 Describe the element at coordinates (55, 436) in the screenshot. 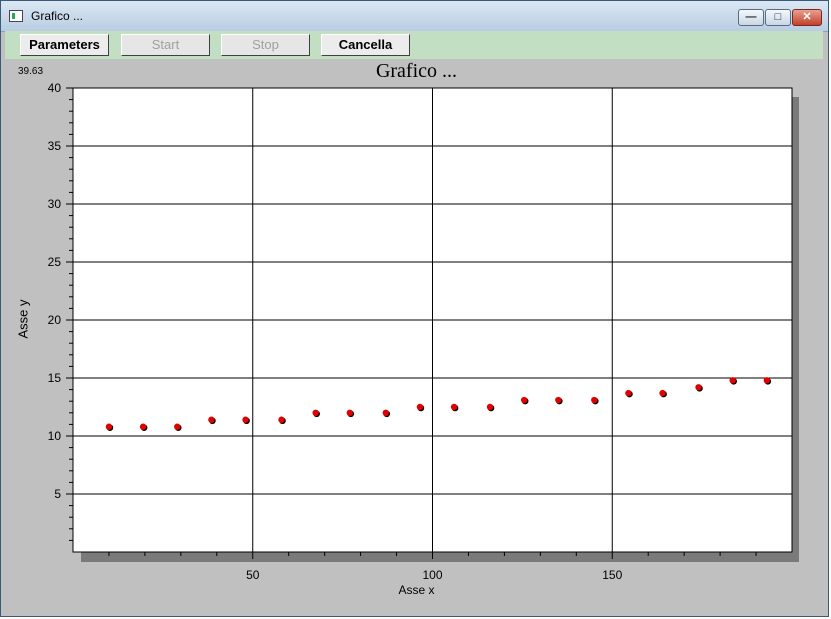

I see `y-tick-label: 10` at that location.